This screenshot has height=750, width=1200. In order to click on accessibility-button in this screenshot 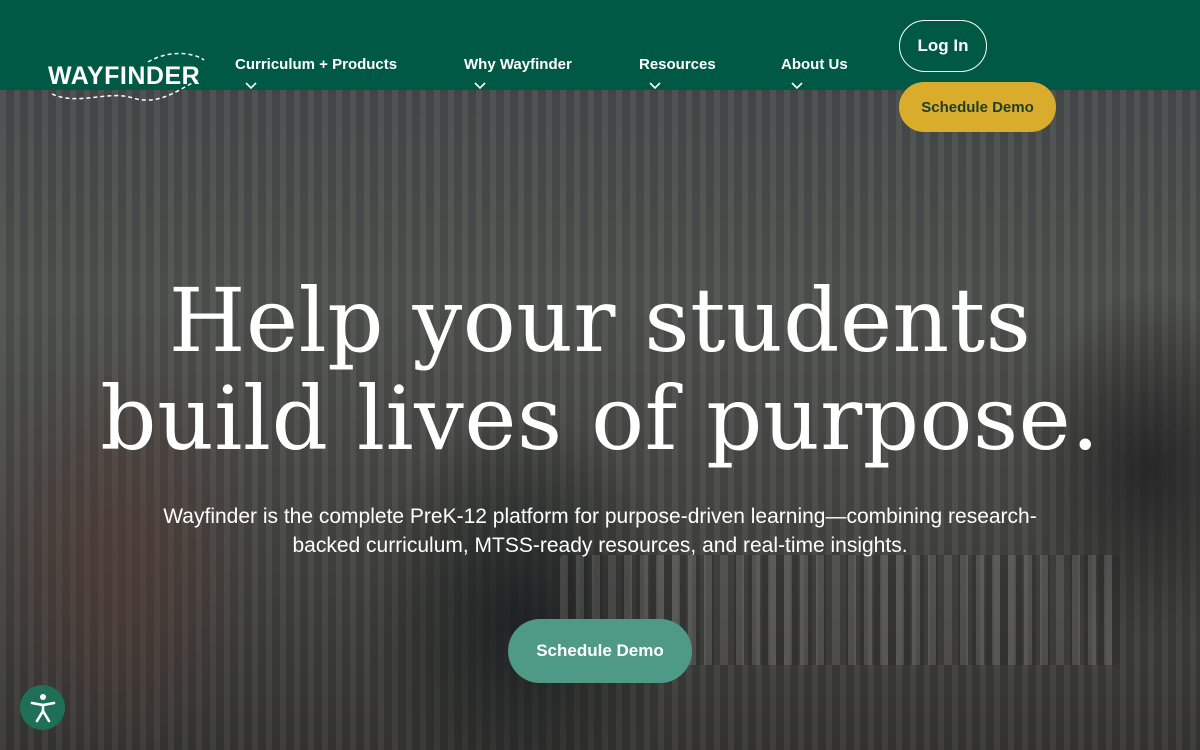, I will do `click(42, 707)`.